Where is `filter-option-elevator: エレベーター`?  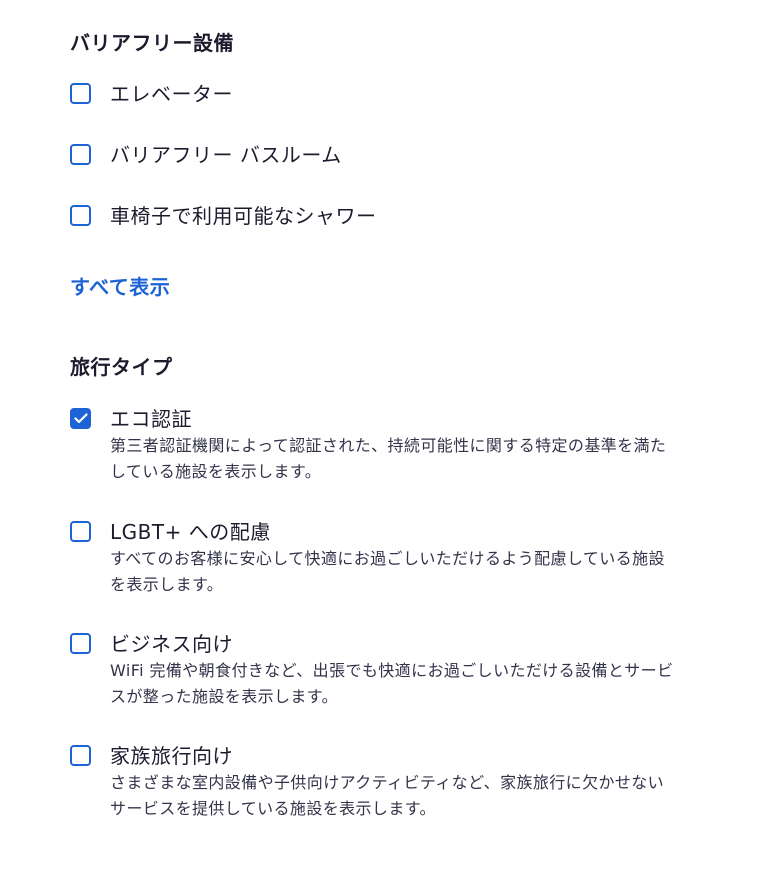
filter-option-elevator: エレベーター is located at coordinates (151, 94).